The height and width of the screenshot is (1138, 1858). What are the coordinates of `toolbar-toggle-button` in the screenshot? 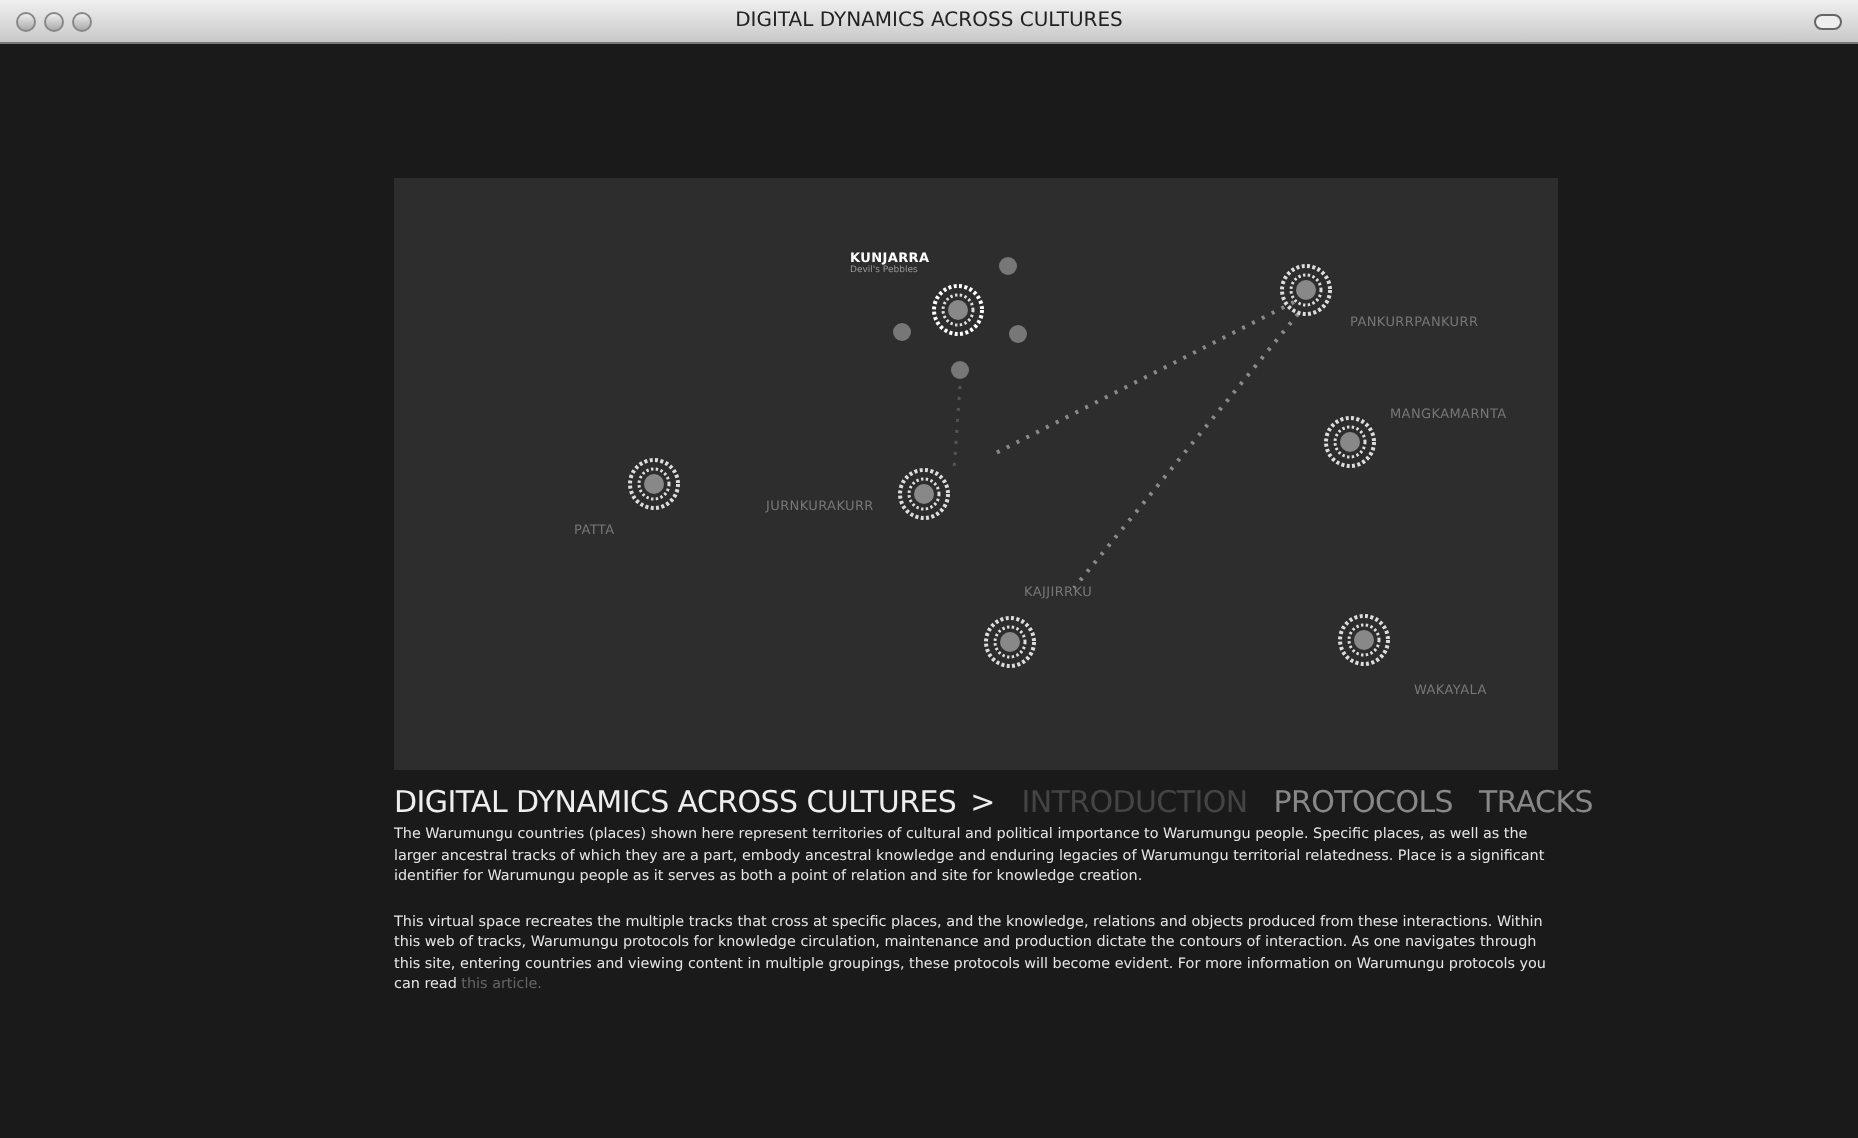 It's located at (1828, 21).